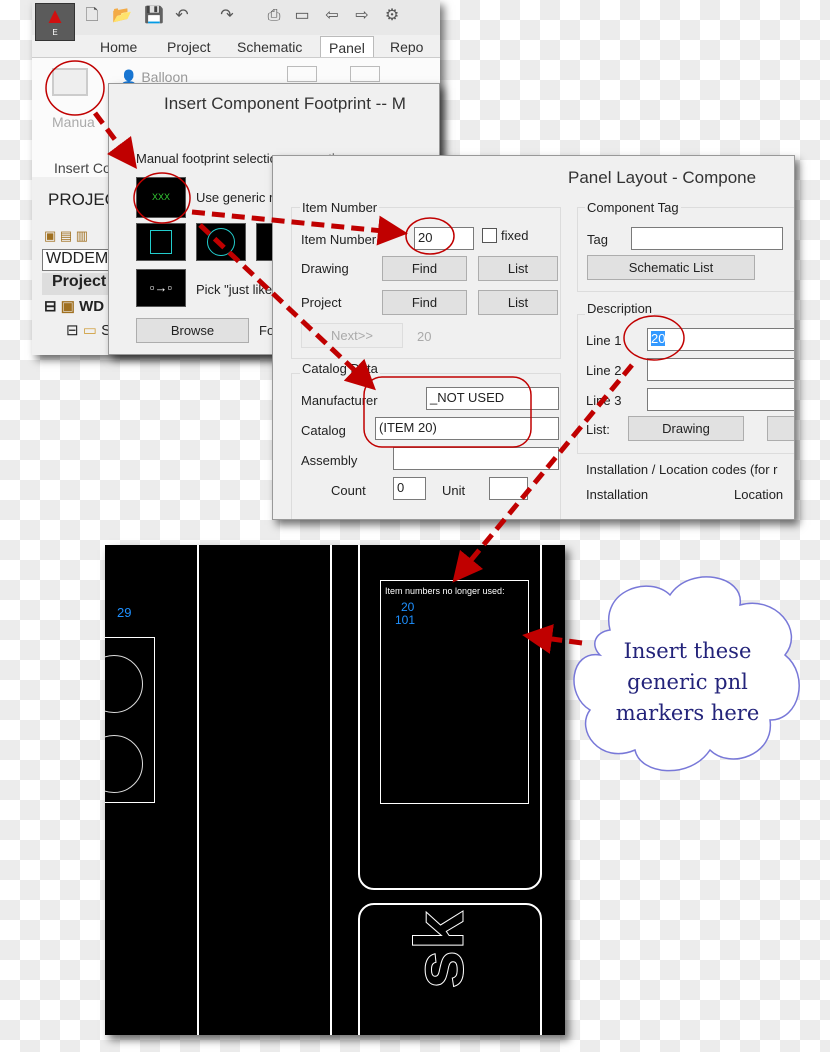 The width and height of the screenshot is (830, 1052). Describe the element at coordinates (552, 639) in the screenshot. I see `arrow-callout-to-box` at that location.